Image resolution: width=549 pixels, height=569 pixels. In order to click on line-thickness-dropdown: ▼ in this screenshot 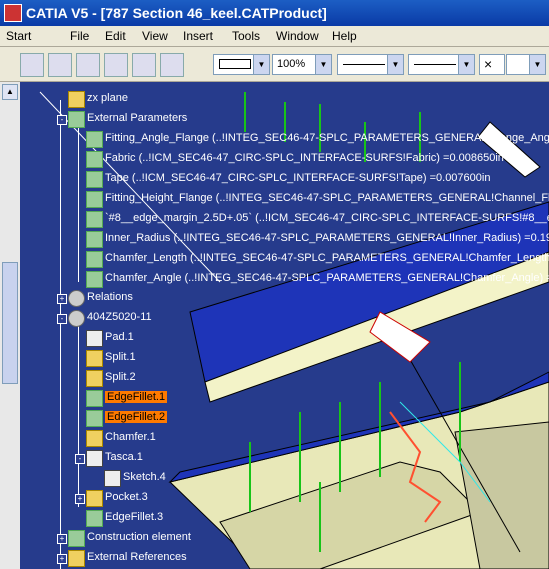, I will do `click(441, 64)`.